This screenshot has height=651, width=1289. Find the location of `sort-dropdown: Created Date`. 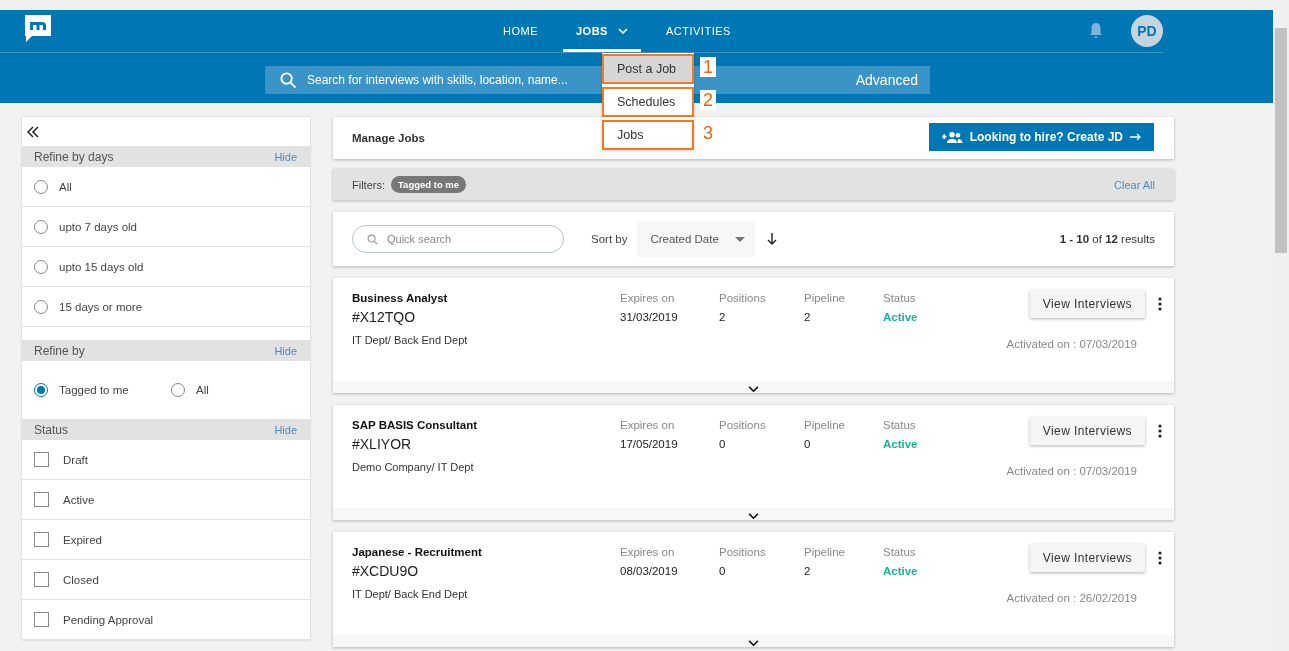

sort-dropdown: Created Date is located at coordinates (696, 239).